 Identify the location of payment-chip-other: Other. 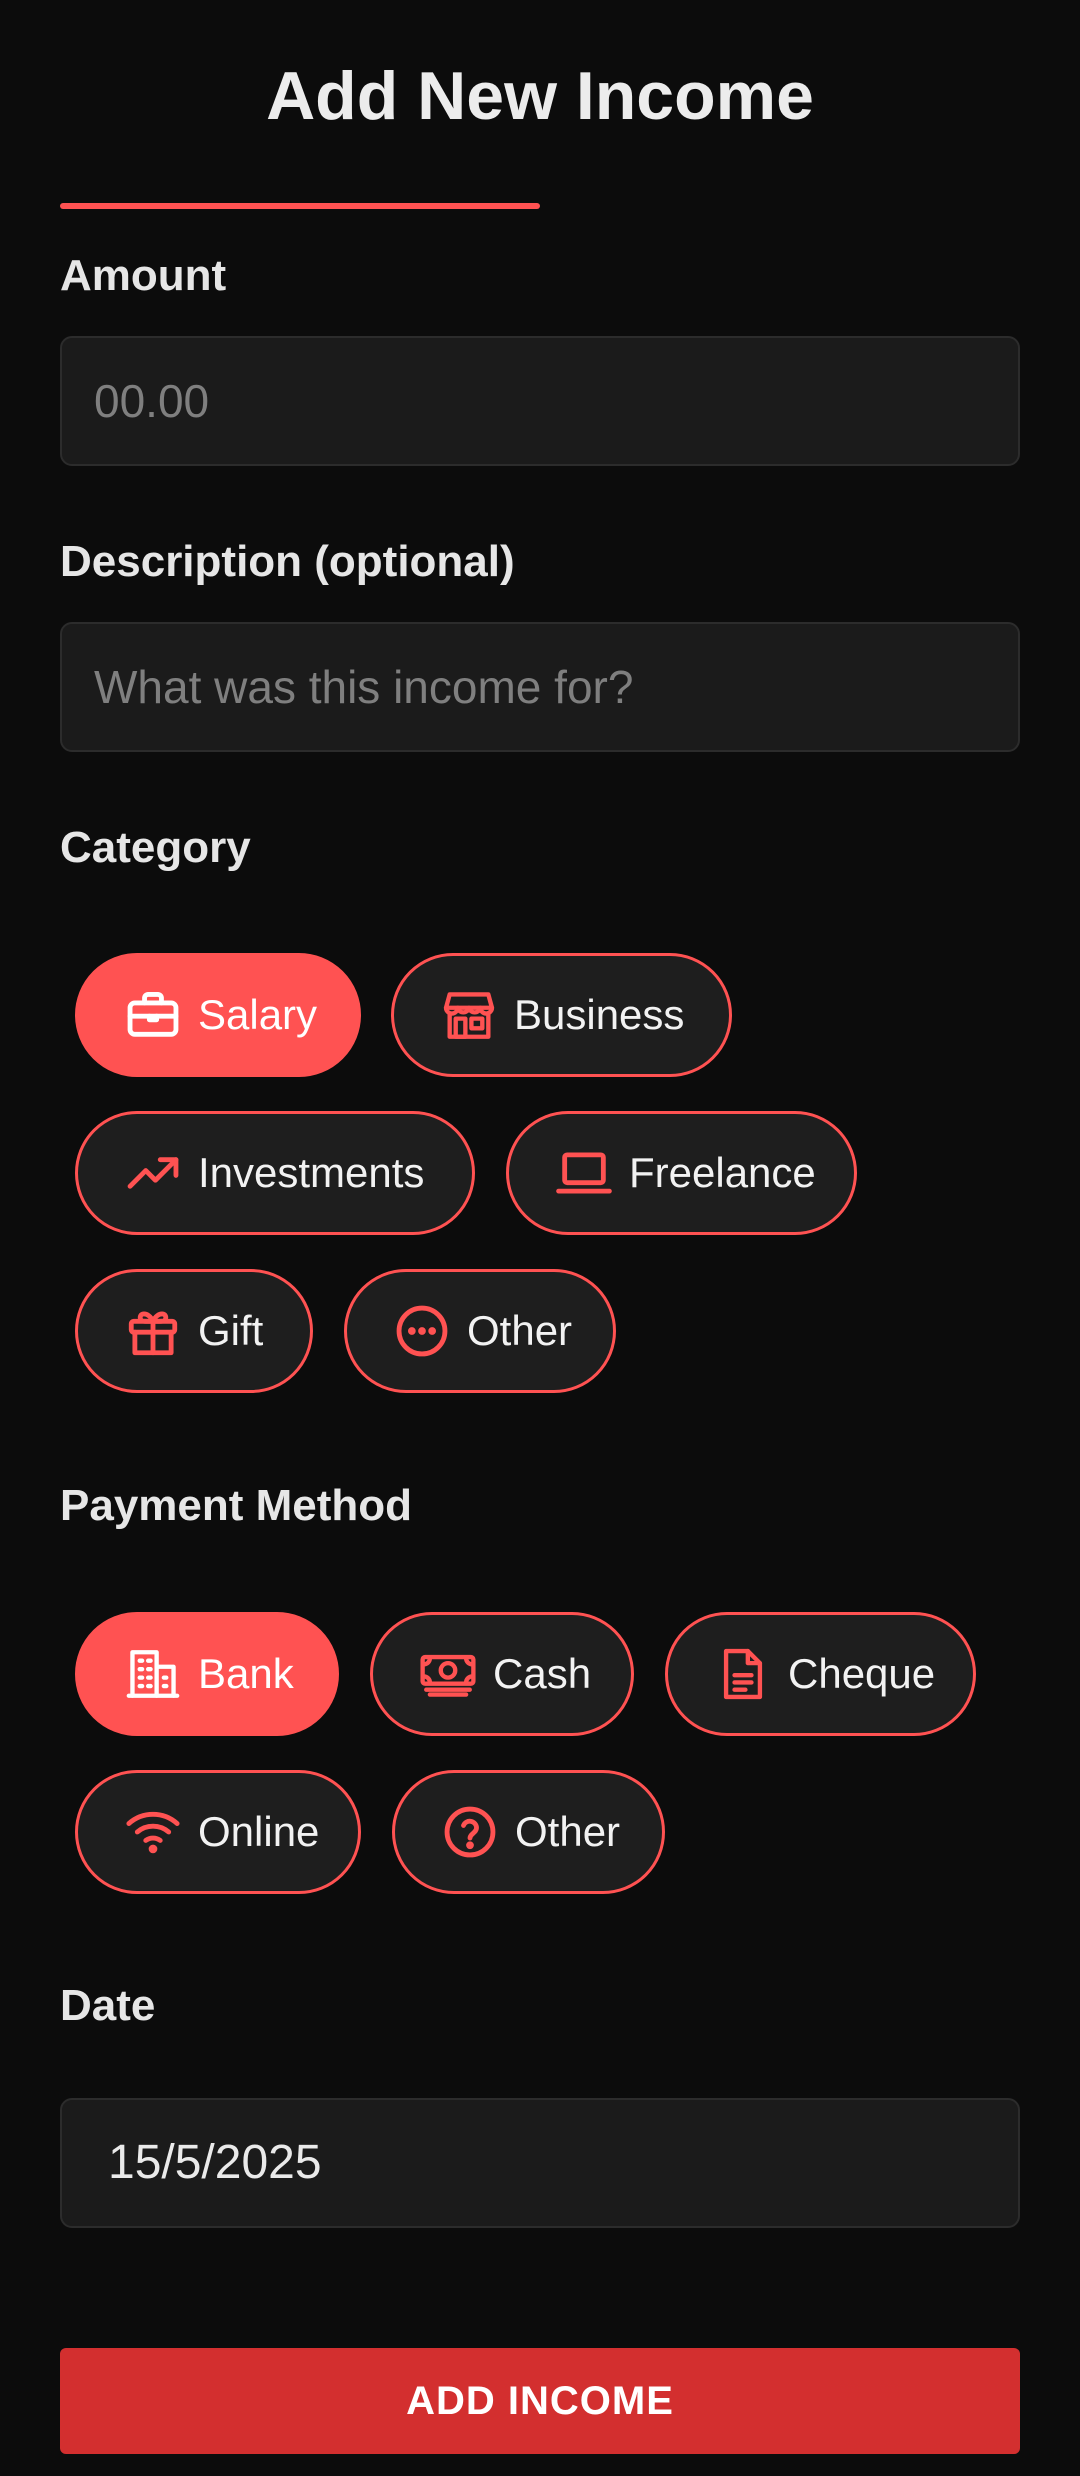
(528, 1832).